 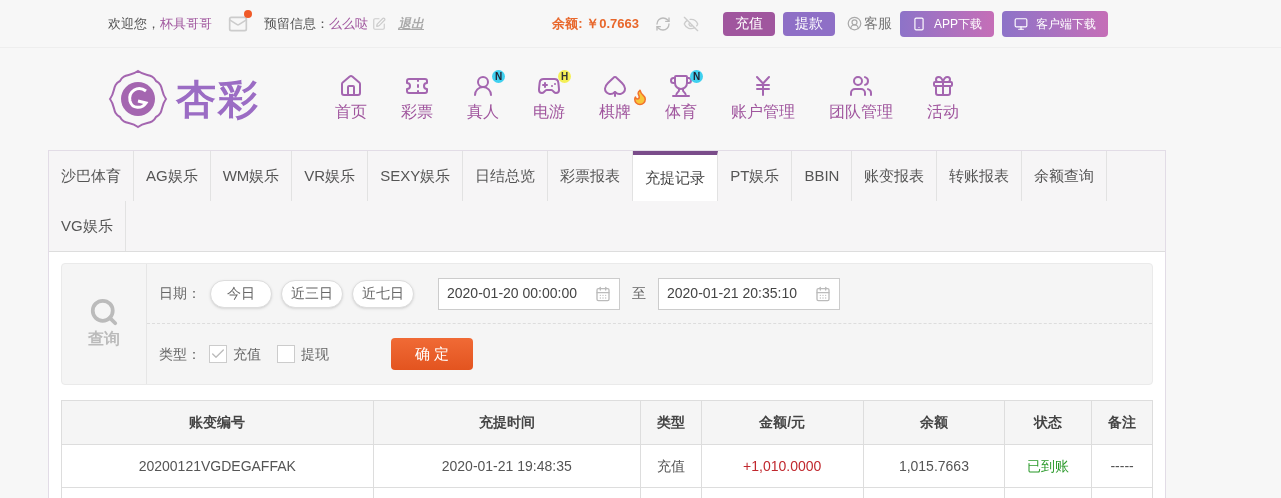 I want to click on report-tab: WM娱乐, so click(x=251, y=176).